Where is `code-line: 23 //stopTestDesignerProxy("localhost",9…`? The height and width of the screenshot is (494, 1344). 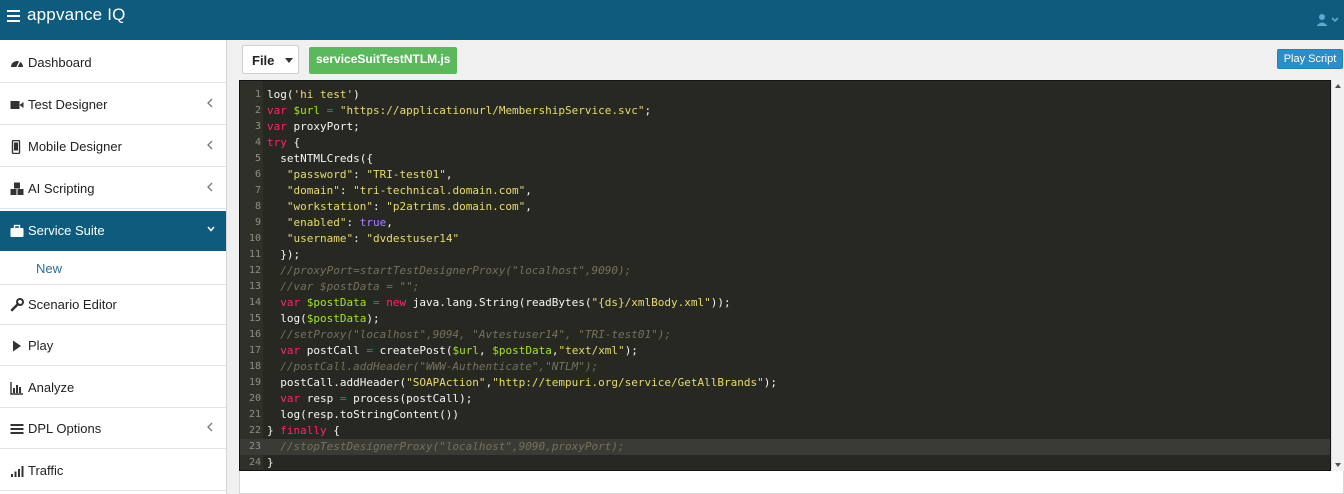 code-line: 23 //stopTestDesignerProxy("localhost",9… is located at coordinates (785, 447).